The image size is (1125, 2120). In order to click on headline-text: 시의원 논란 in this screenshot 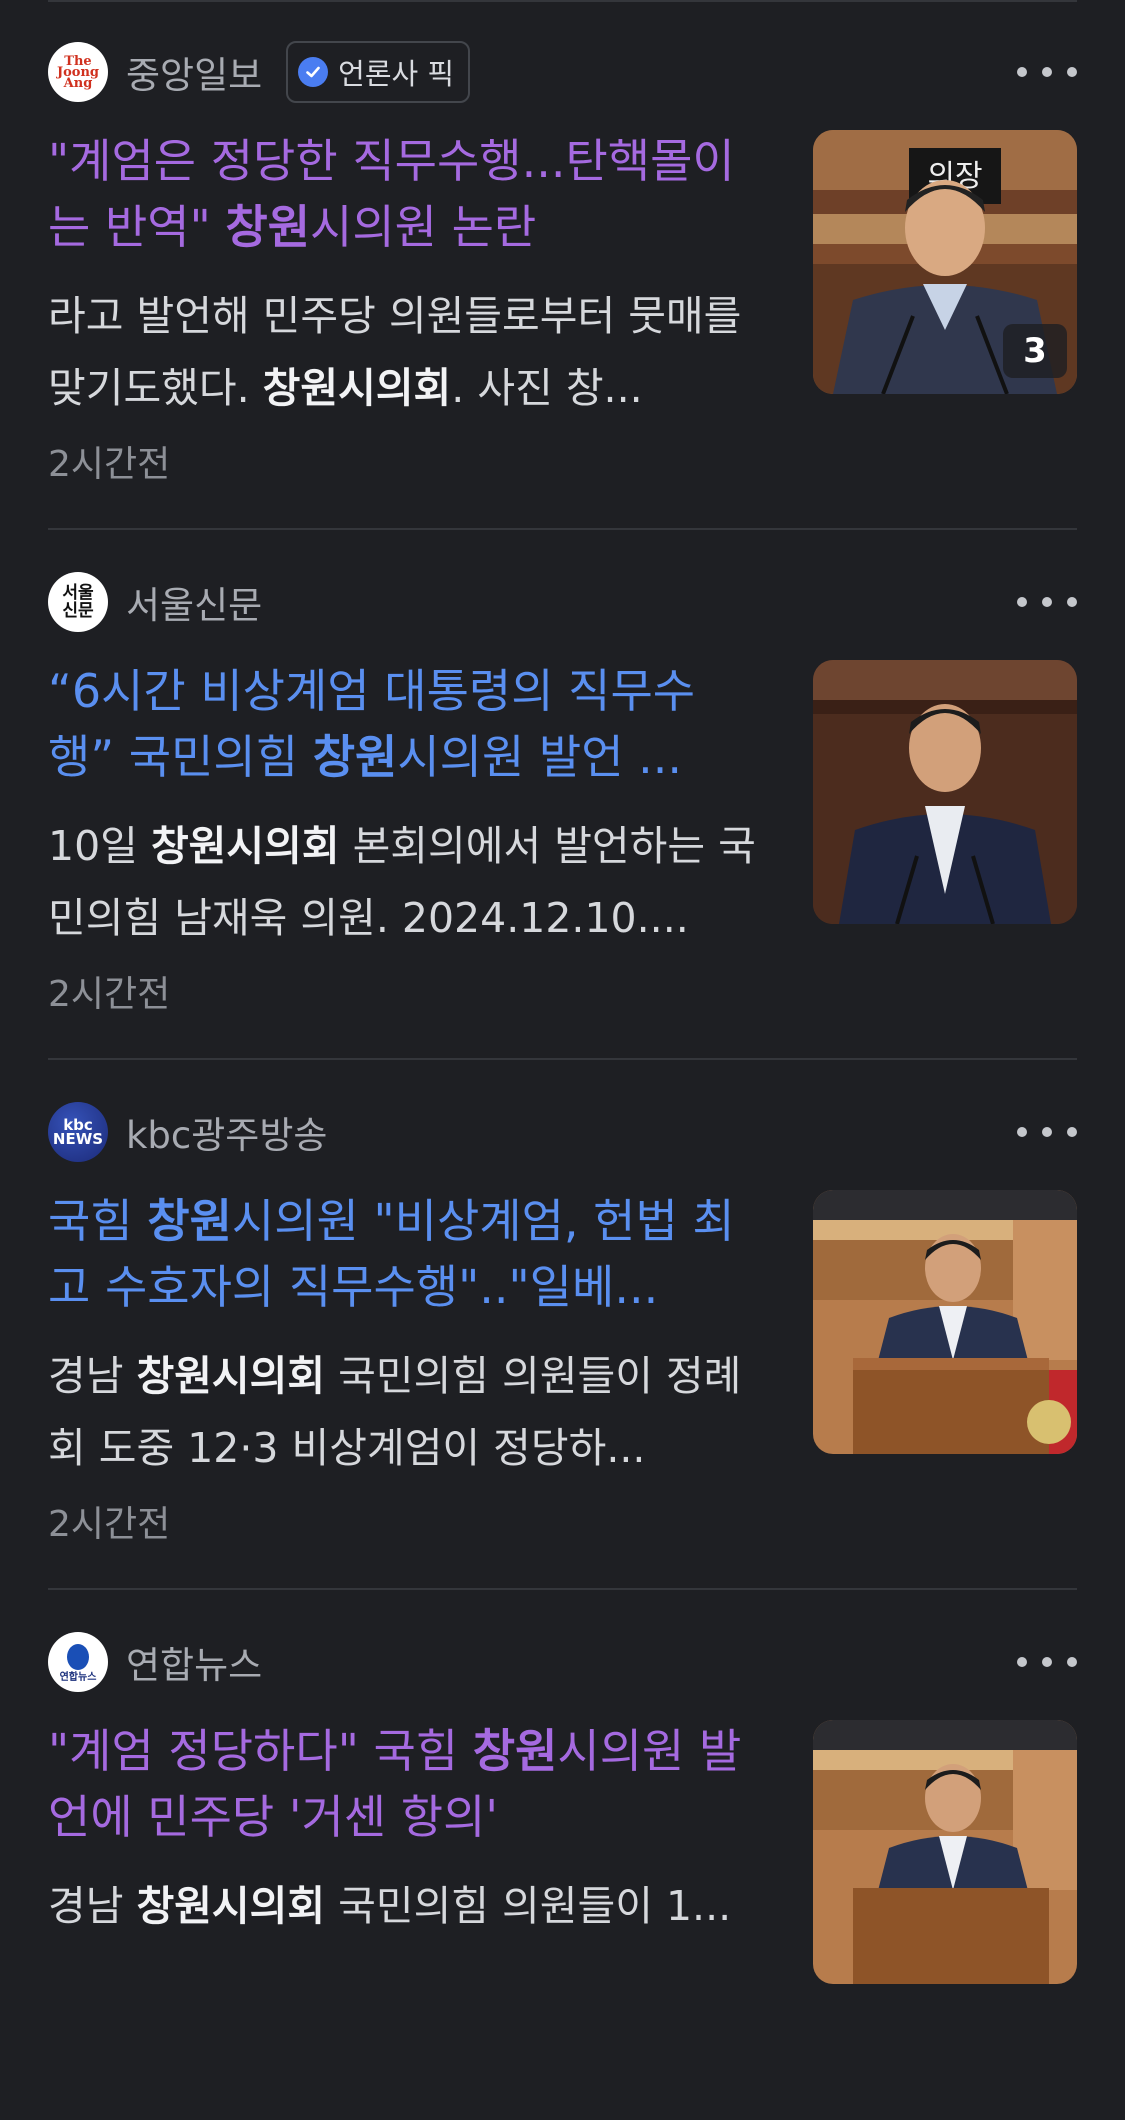, I will do `click(423, 227)`.